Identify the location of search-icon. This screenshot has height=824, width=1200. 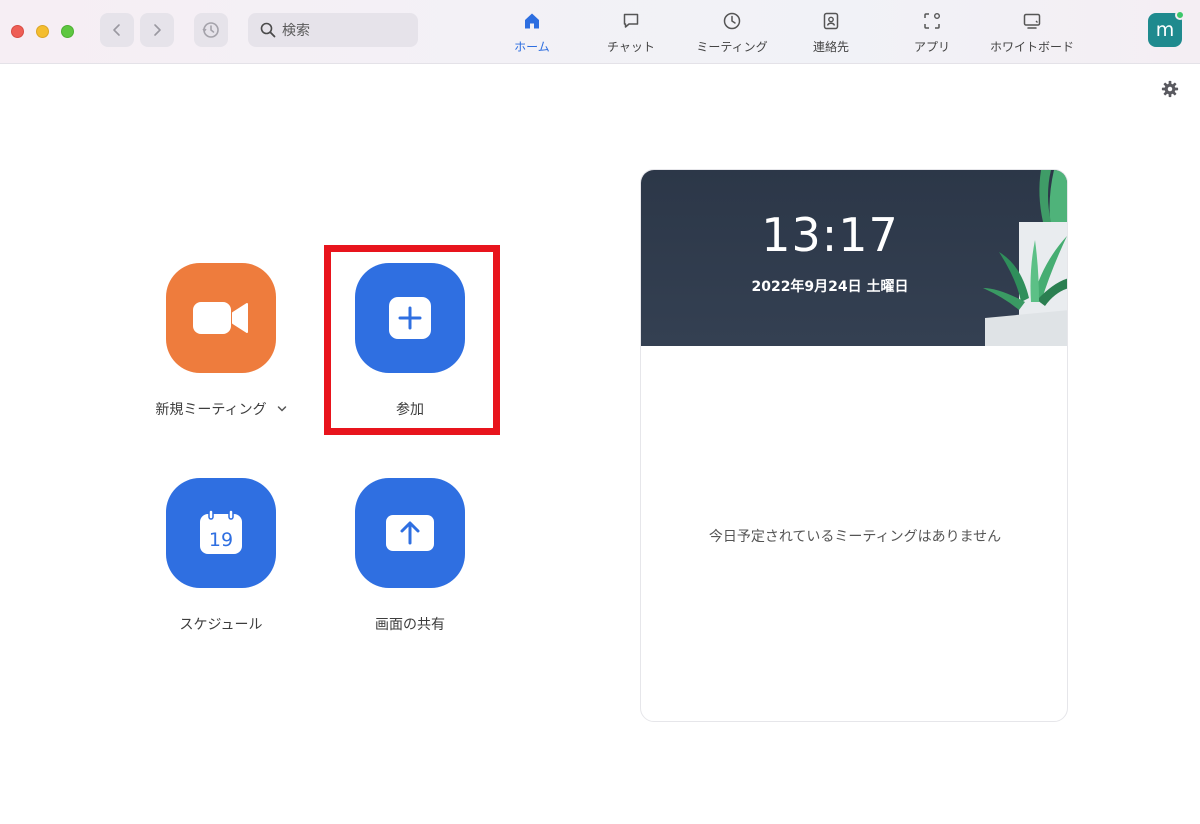
(268, 30).